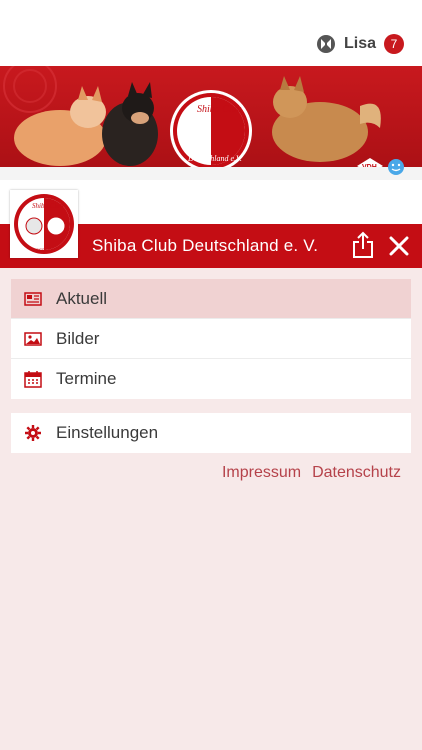 The width and height of the screenshot is (422, 750). Describe the element at coordinates (78, 338) in the screenshot. I see `menu-label-bilder: Bilder` at that location.